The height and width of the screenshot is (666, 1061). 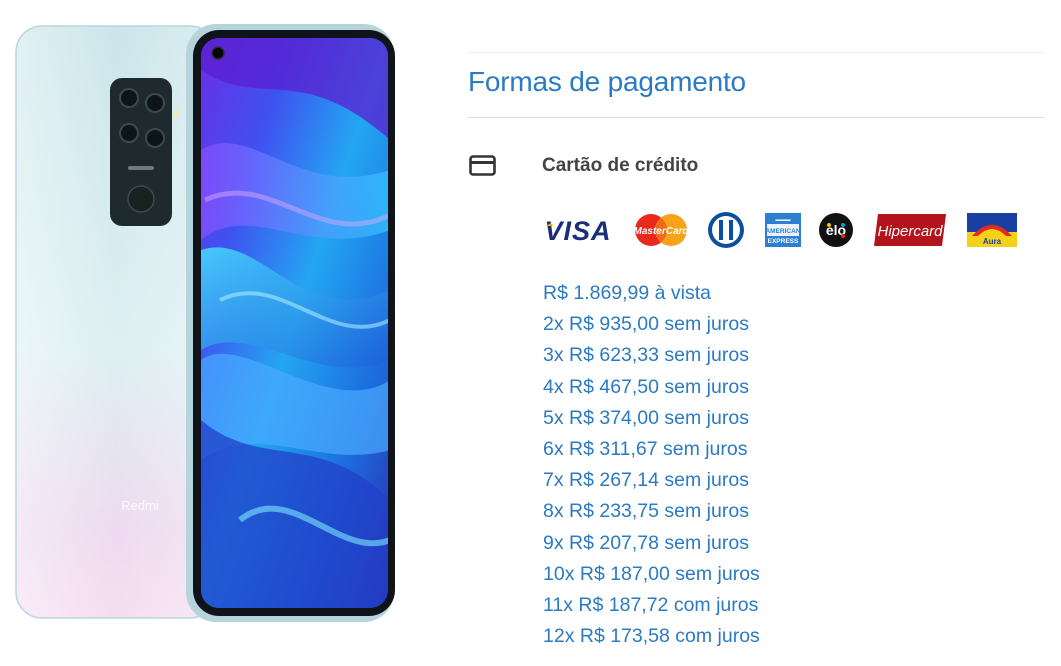 I want to click on payment-method-label: Cartão de crédito, so click(x=620, y=165).